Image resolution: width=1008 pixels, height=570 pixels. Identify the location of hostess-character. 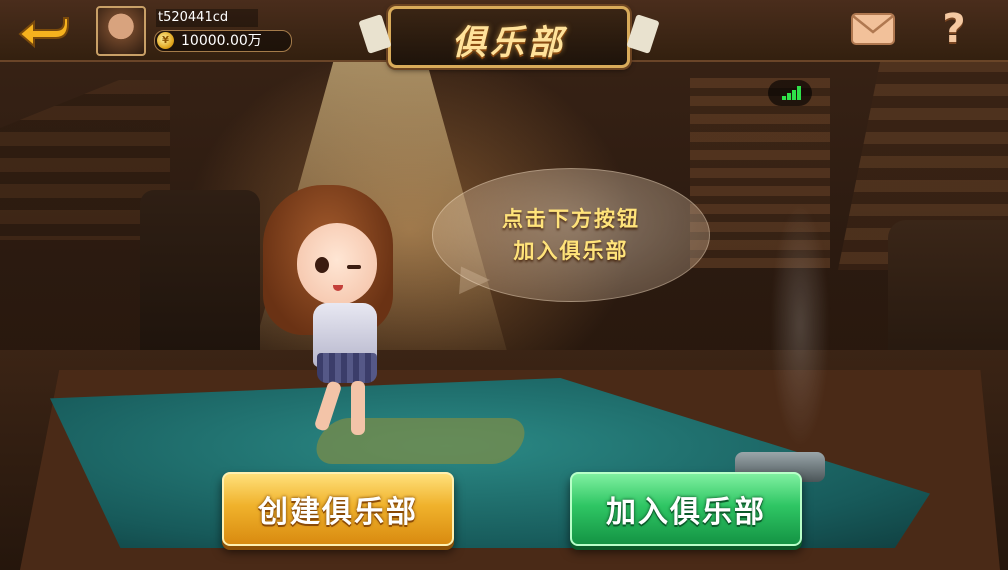
(330, 310).